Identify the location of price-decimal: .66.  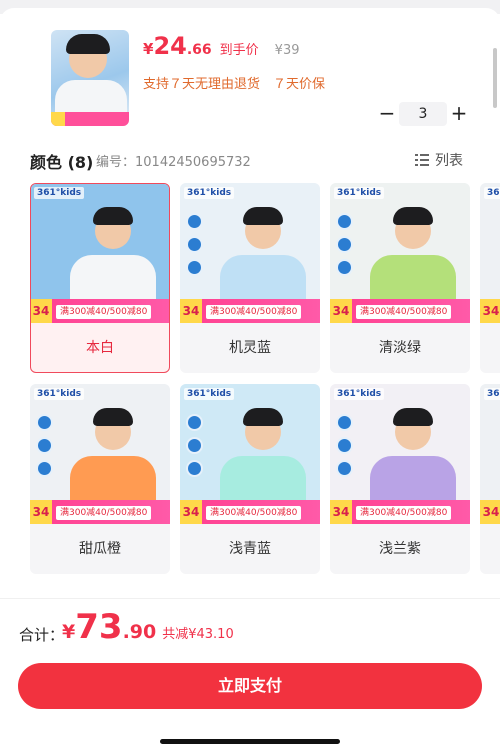
(199, 50).